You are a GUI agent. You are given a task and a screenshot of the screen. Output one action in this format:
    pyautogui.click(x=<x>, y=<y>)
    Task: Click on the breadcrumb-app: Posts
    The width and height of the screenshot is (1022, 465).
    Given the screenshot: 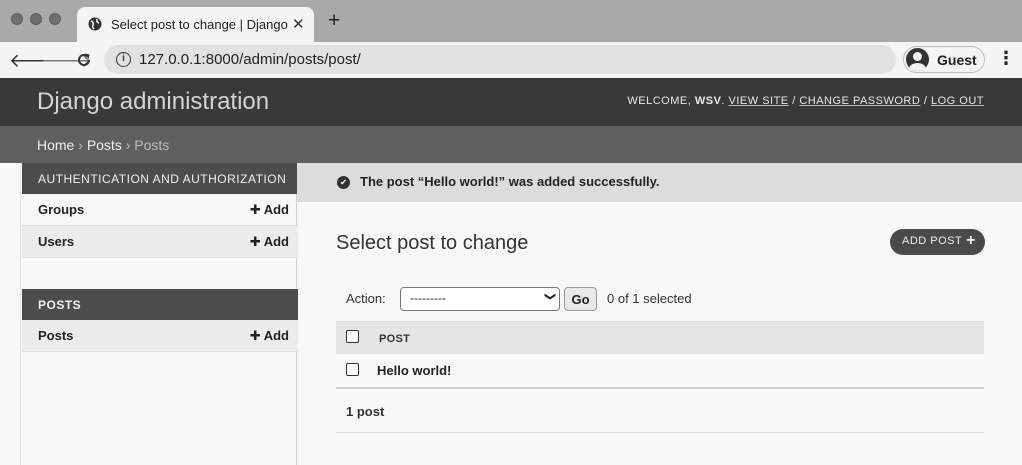 What is the action you would take?
    pyautogui.click(x=104, y=145)
    